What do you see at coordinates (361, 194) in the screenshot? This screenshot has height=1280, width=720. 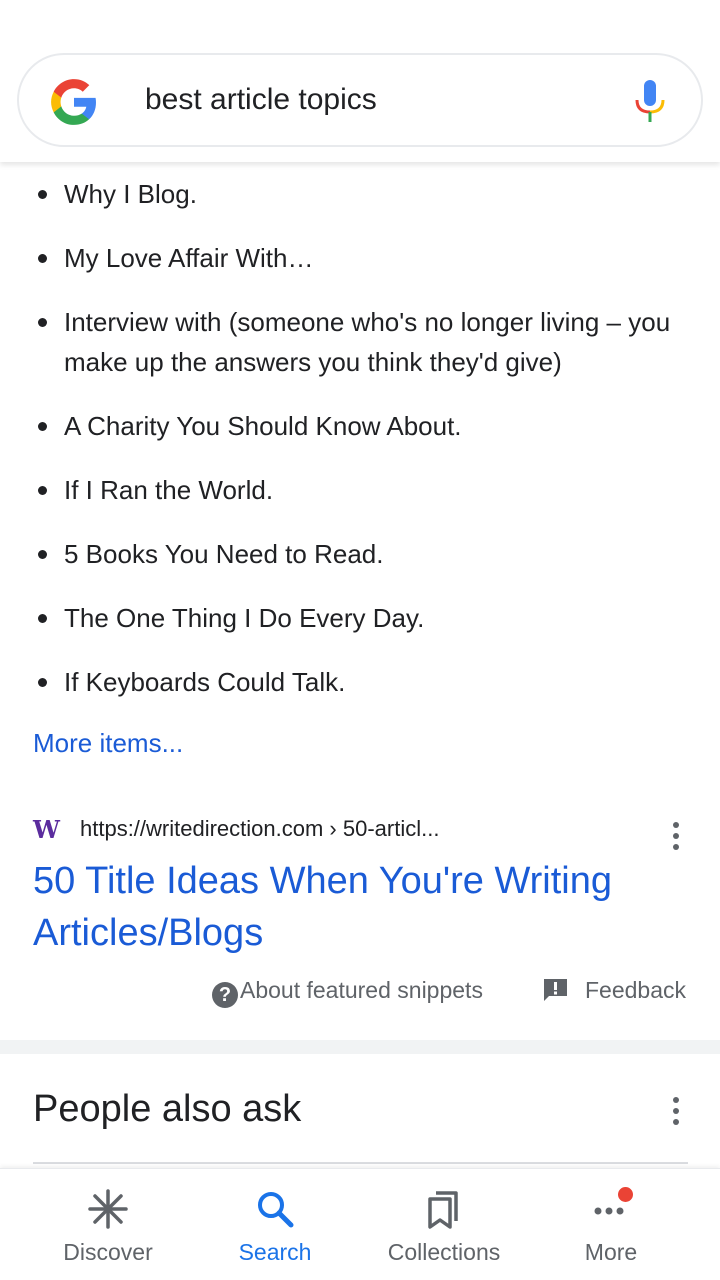 I see `list-item: Why I Blog.` at bounding box center [361, 194].